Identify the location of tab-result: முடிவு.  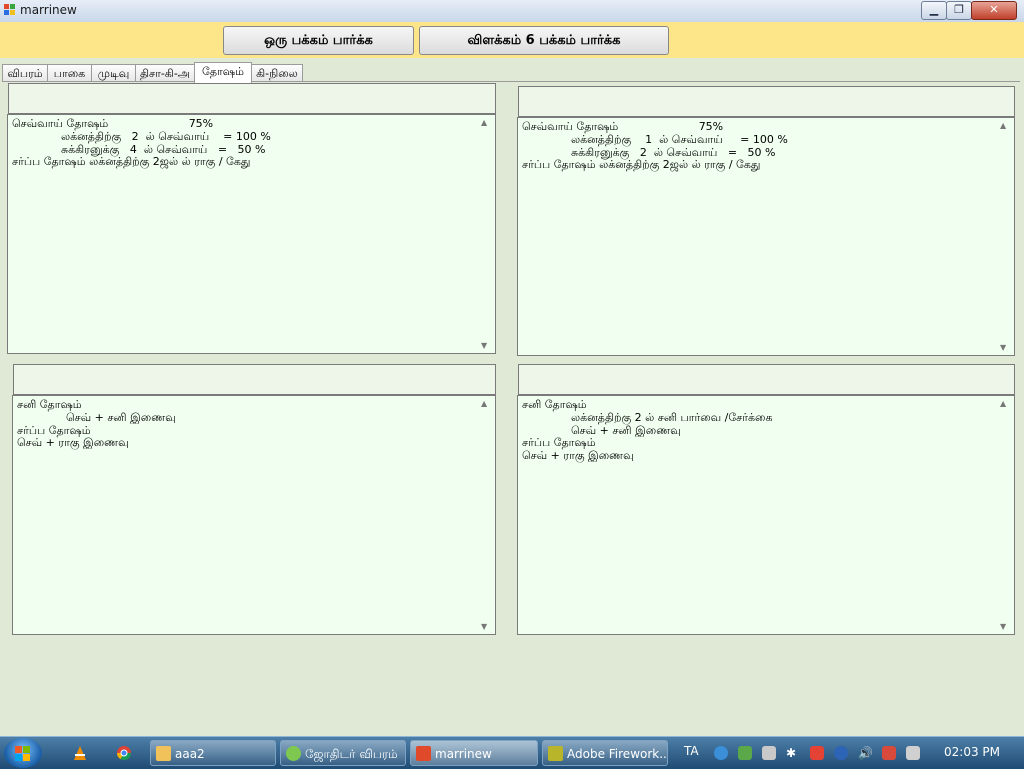
(113, 73).